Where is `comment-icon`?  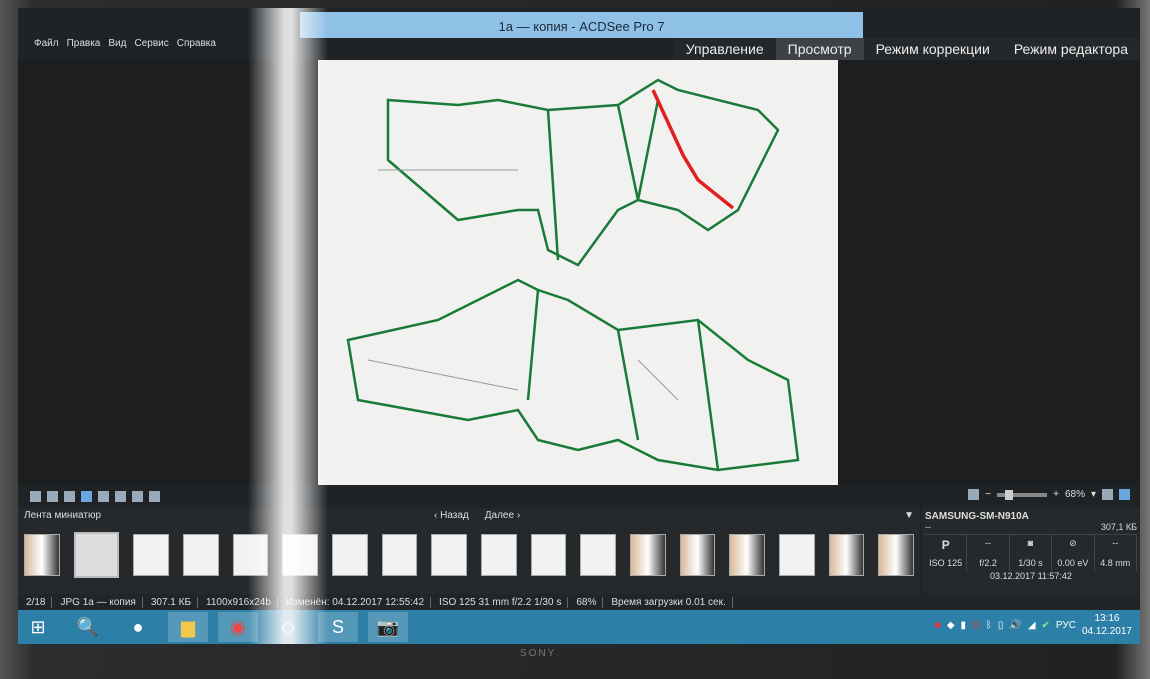 comment-icon is located at coordinates (154, 496).